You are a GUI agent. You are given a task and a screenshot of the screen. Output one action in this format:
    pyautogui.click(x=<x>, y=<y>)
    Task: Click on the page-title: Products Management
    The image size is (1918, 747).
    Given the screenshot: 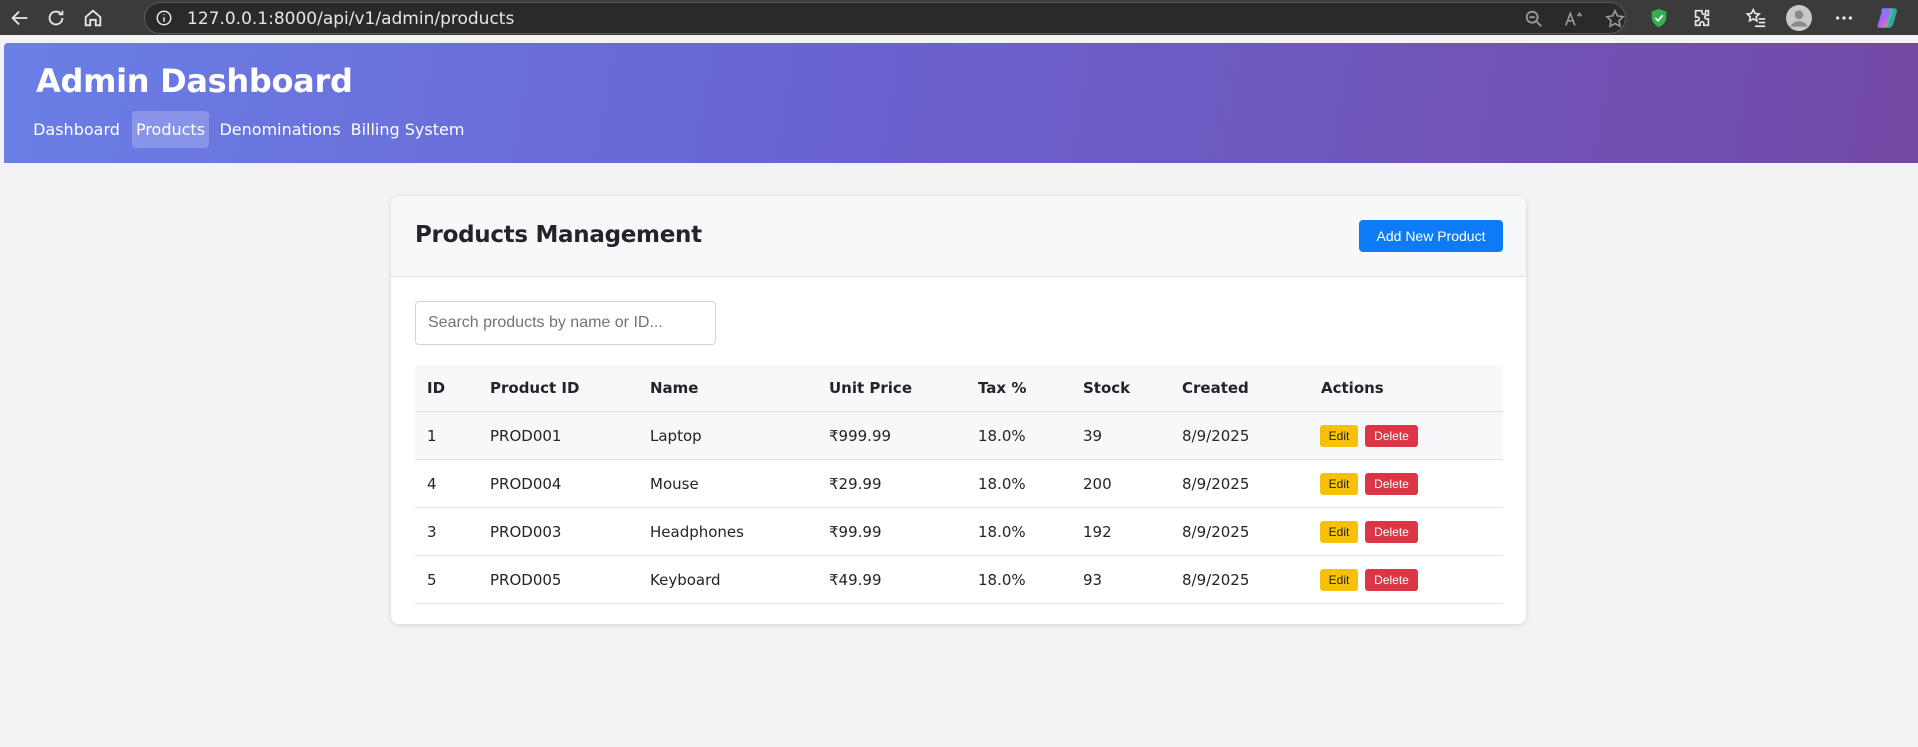 What is the action you would take?
    pyautogui.click(x=558, y=235)
    